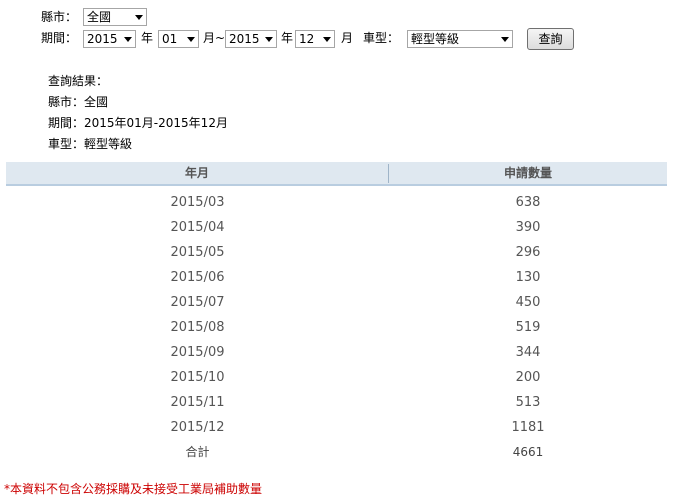 The height and width of the screenshot is (499, 673). I want to click on vehicle-type-select: 輕型等級, so click(460, 39).